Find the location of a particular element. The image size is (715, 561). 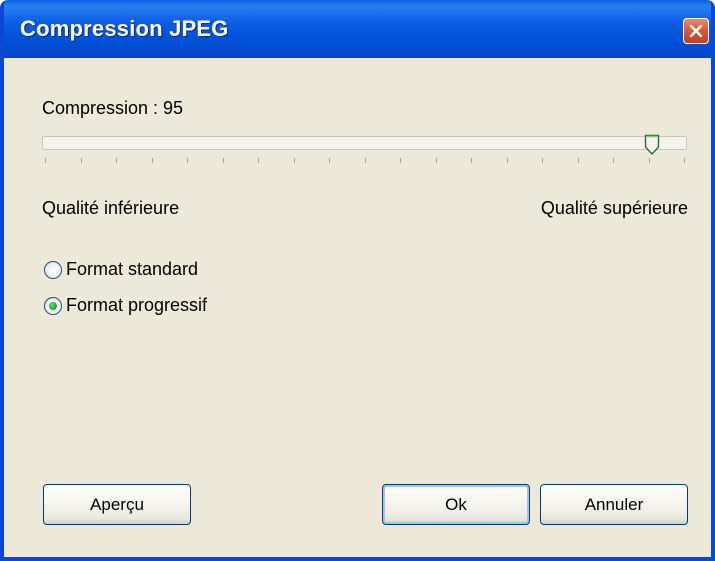

window-title: Compression JPEG is located at coordinates (124, 28).